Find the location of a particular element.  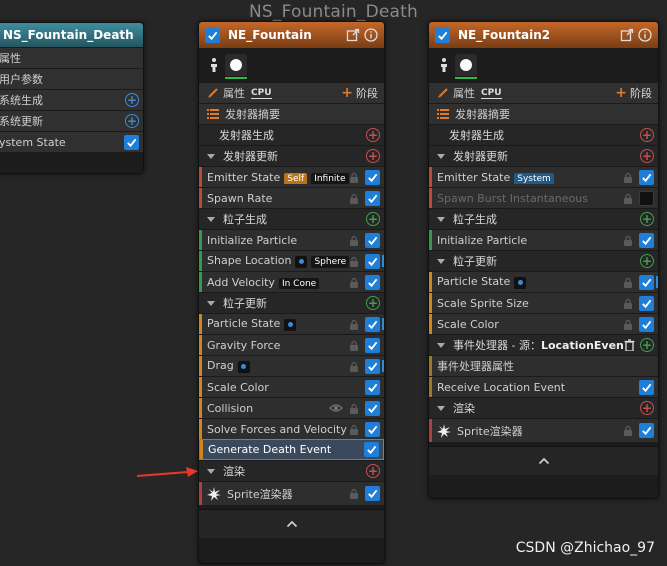

event-handler-properties: 事件处理器属性 is located at coordinates (543, 365).